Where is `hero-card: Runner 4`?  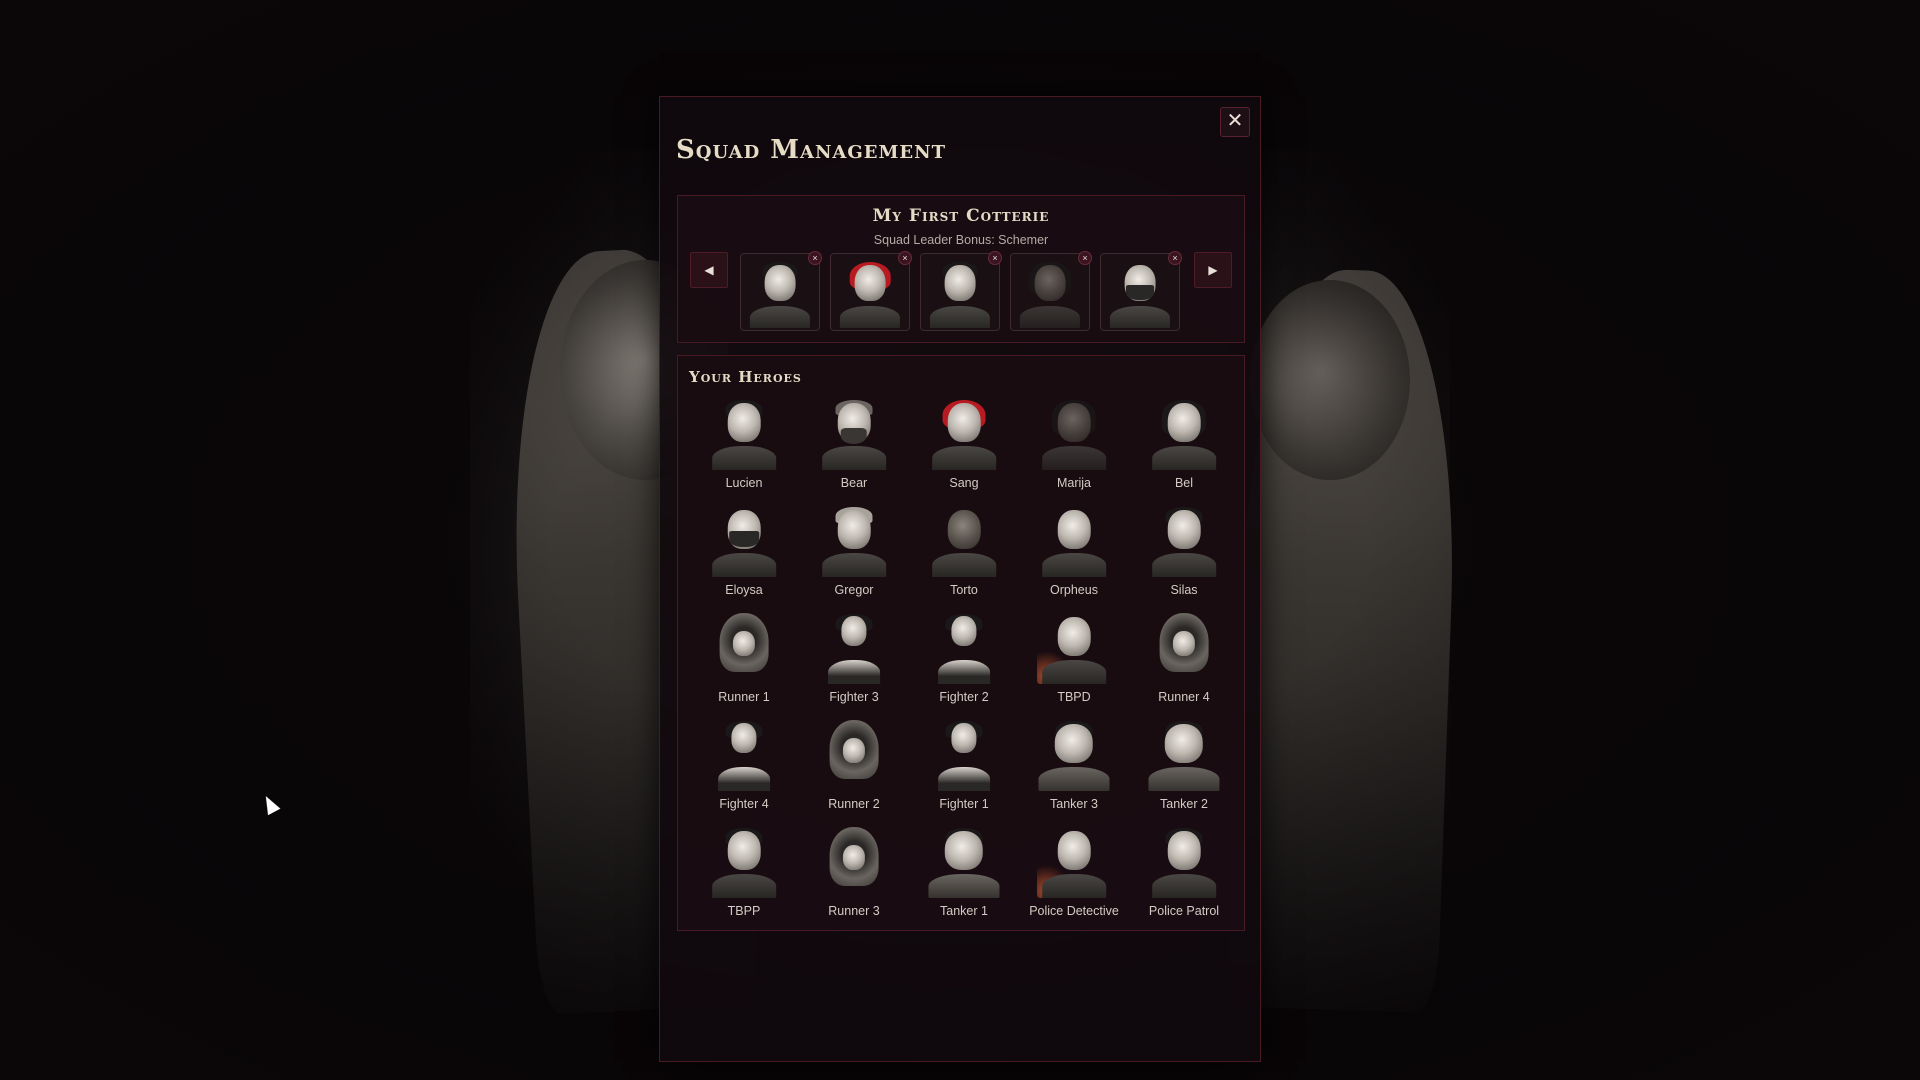 hero-card: Runner 4 is located at coordinates (1184, 661).